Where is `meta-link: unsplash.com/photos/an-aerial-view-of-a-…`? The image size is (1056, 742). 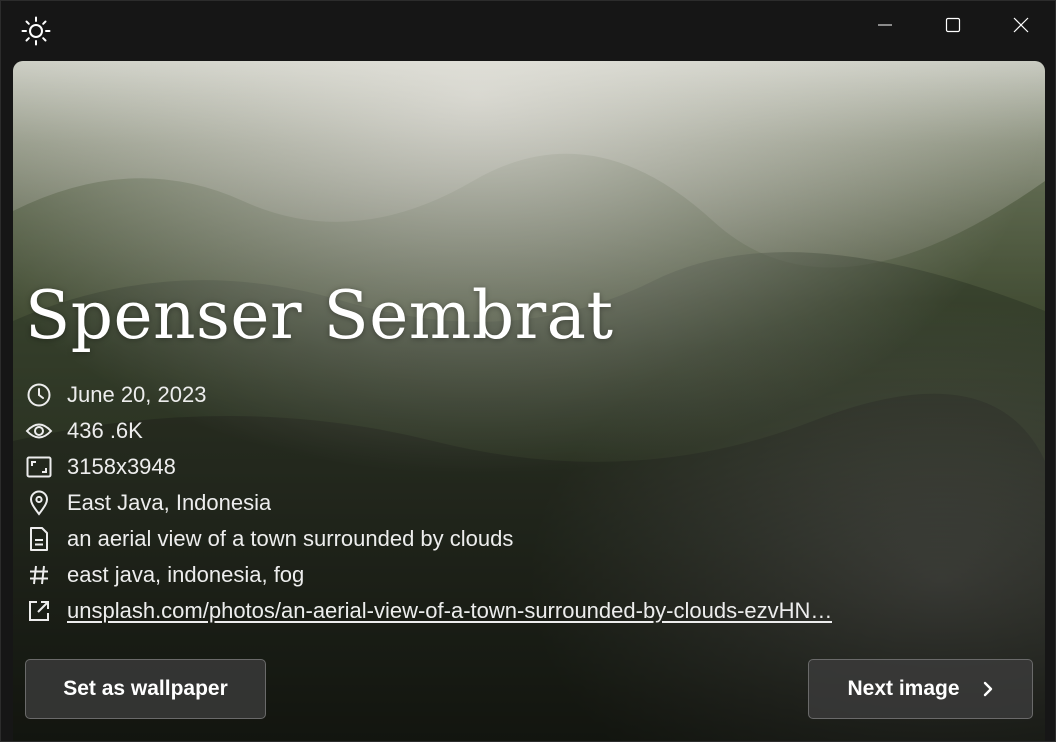 meta-link: unsplash.com/photos/an-aerial-view-of-a-… is located at coordinates (525, 611).